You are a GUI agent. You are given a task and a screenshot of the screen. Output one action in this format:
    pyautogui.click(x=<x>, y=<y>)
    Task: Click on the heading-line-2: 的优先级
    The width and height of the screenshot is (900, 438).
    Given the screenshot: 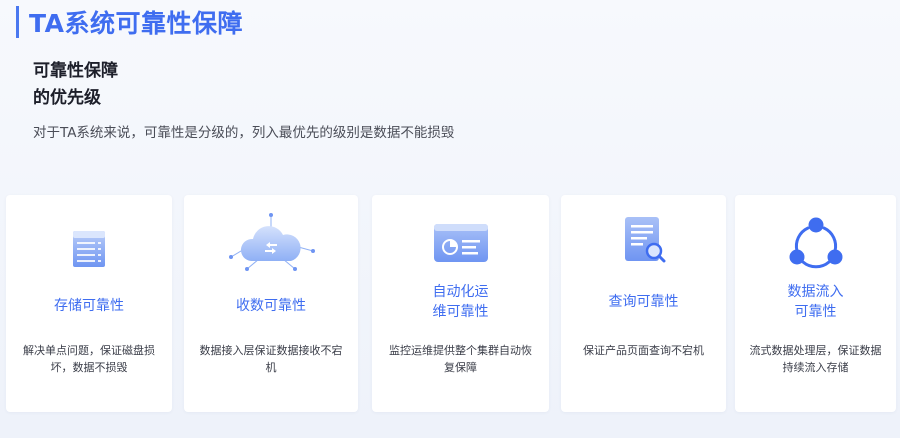 What is the action you would take?
    pyautogui.click(x=67, y=98)
    